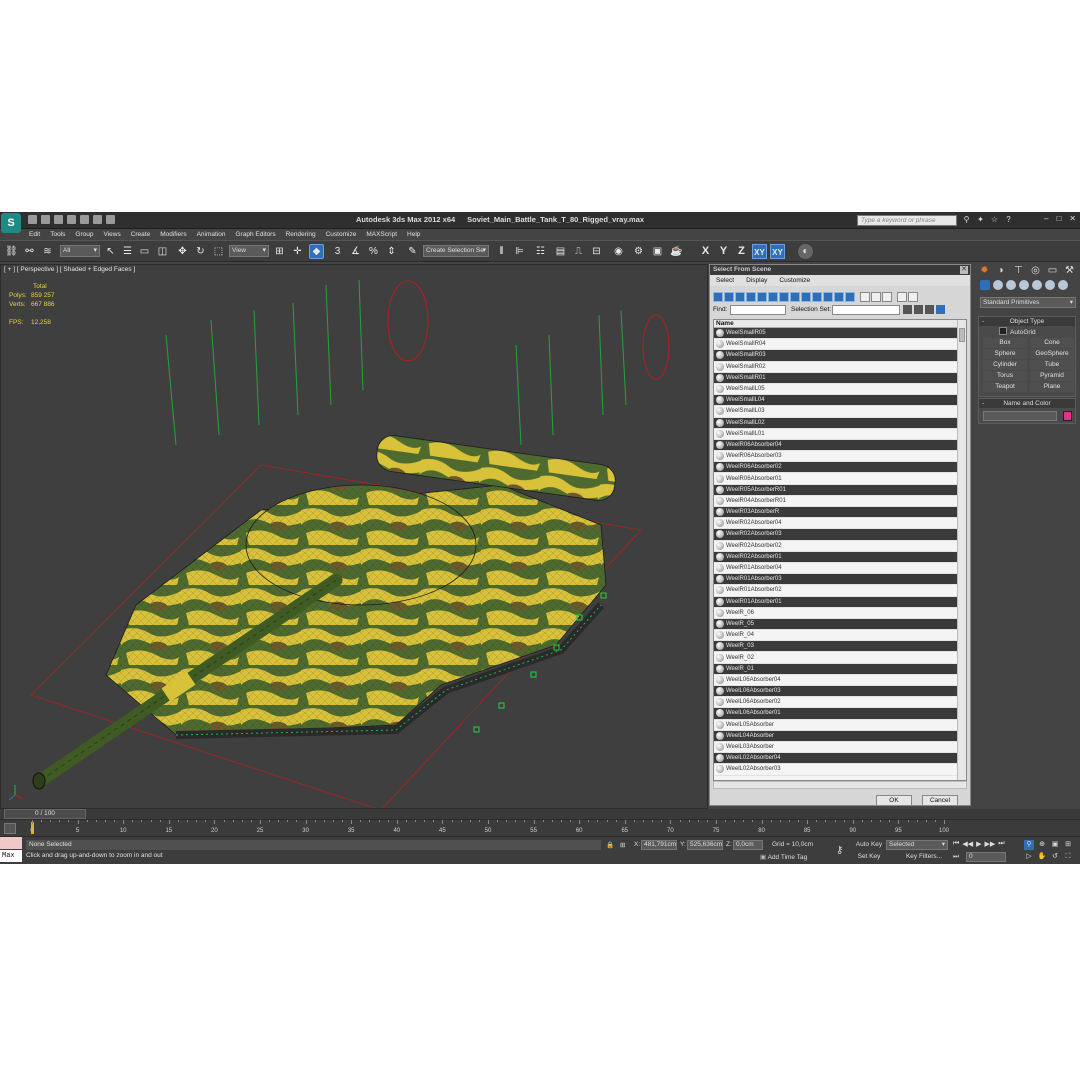 The height and width of the screenshot is (1080, 1080). What do you see at coordinates (762, 297) in the screenshot?
I see `filter-helpers-icon` at bounding box center [762, 297].